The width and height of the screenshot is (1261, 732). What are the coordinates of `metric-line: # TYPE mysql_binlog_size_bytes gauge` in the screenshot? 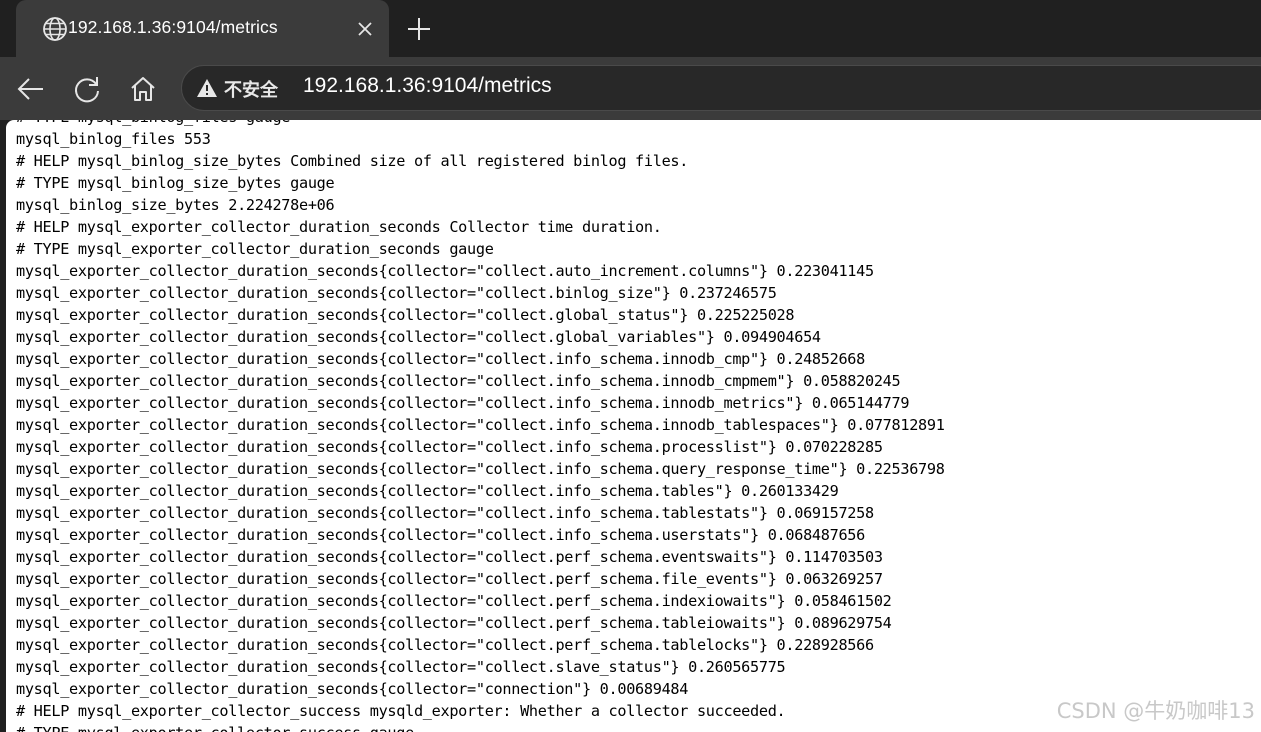 It's located at (175, 183).